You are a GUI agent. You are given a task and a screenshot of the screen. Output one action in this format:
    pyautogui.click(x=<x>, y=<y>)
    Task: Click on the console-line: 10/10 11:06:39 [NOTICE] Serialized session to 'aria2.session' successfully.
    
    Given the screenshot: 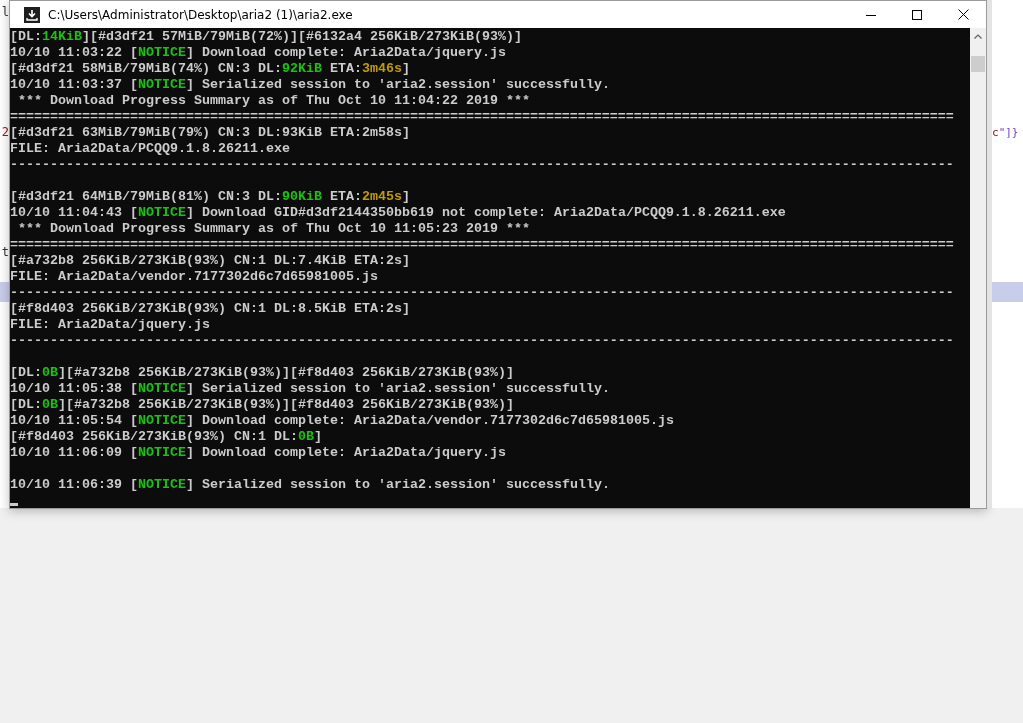 What is the action you would take?
    pyautogui.click(x=310, y=485)
    